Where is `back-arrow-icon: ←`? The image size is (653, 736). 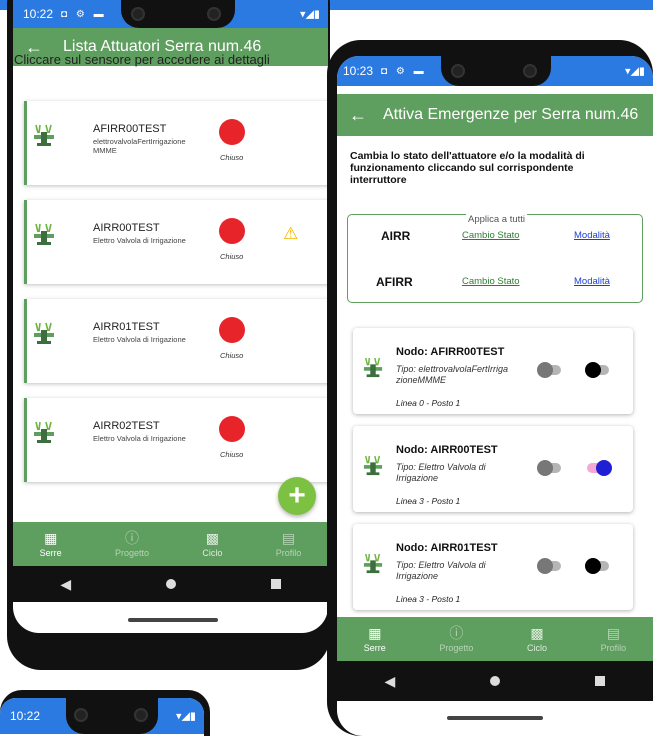
back-arrow-icon: ← is located at coordinates (359, 115).